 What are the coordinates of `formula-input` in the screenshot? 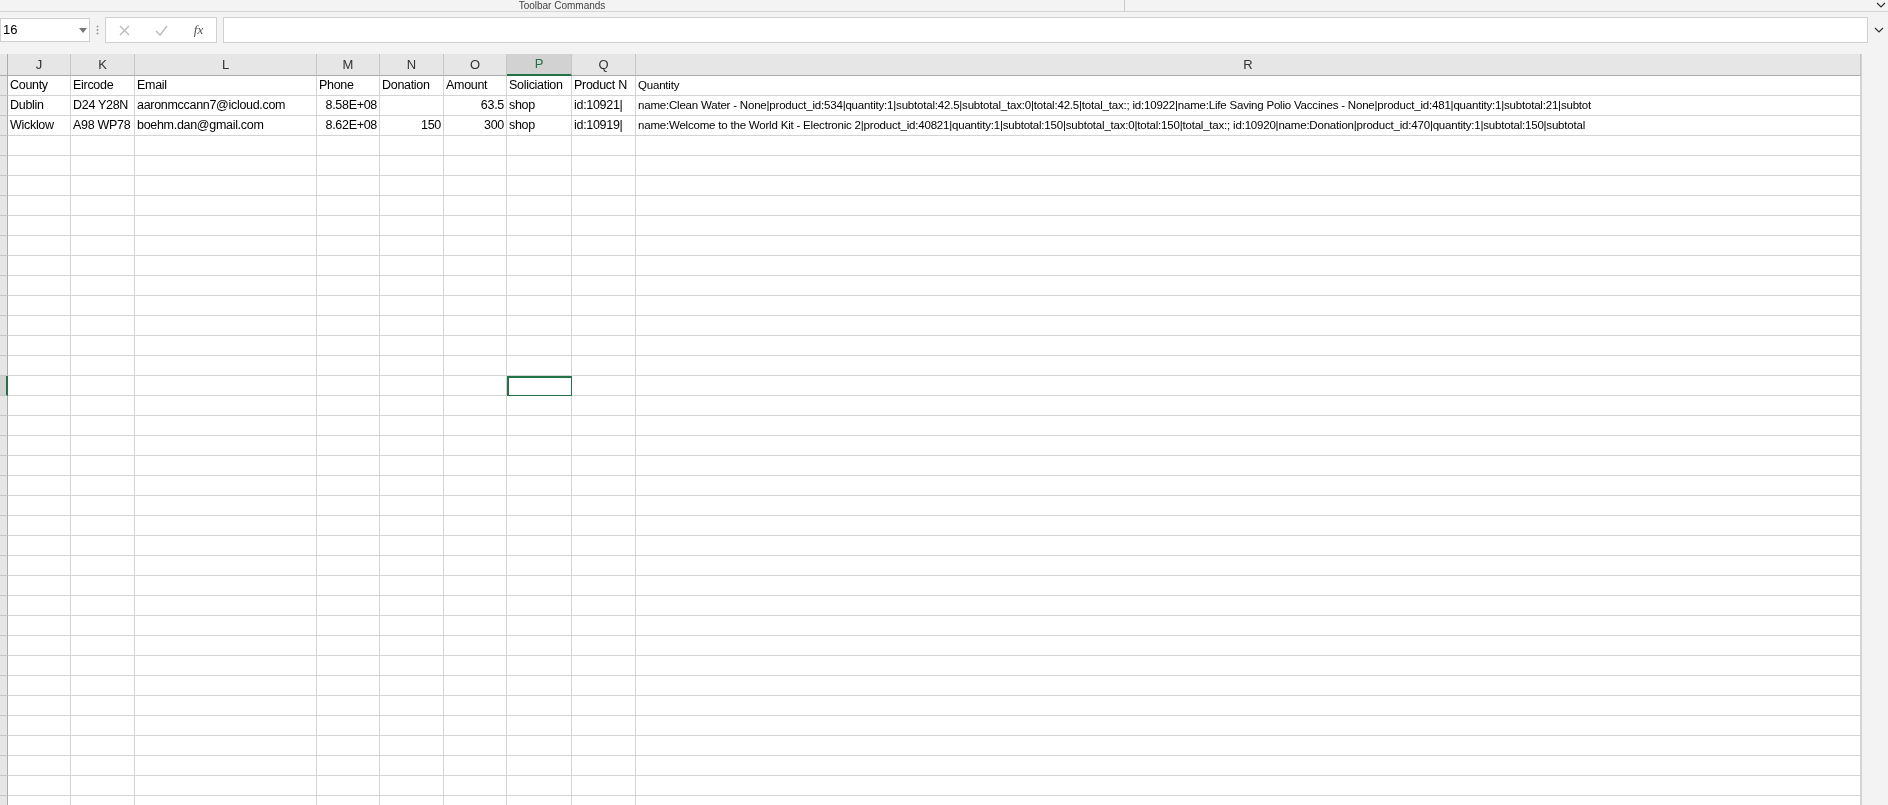 It's located at (1045, 30).